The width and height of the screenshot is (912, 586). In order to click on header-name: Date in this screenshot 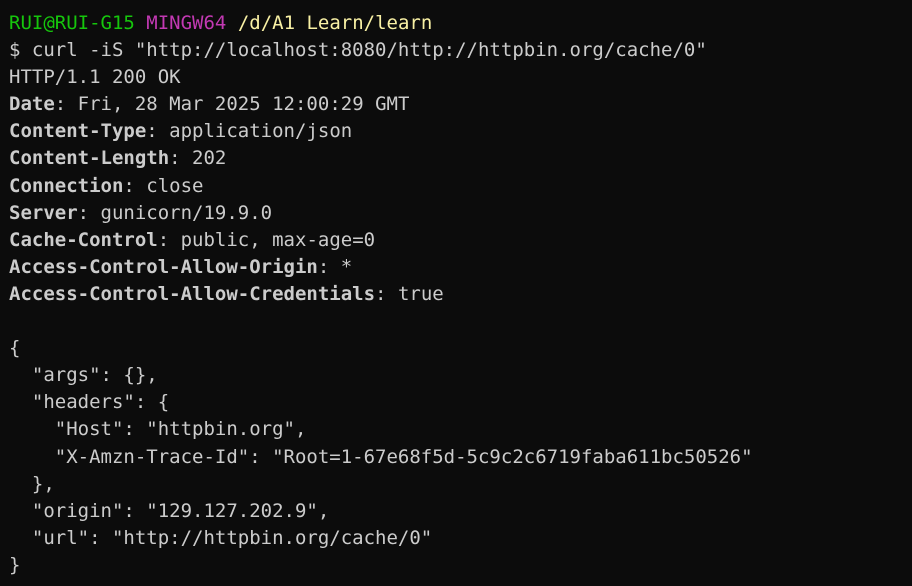, I will do `click(32, 104)`.